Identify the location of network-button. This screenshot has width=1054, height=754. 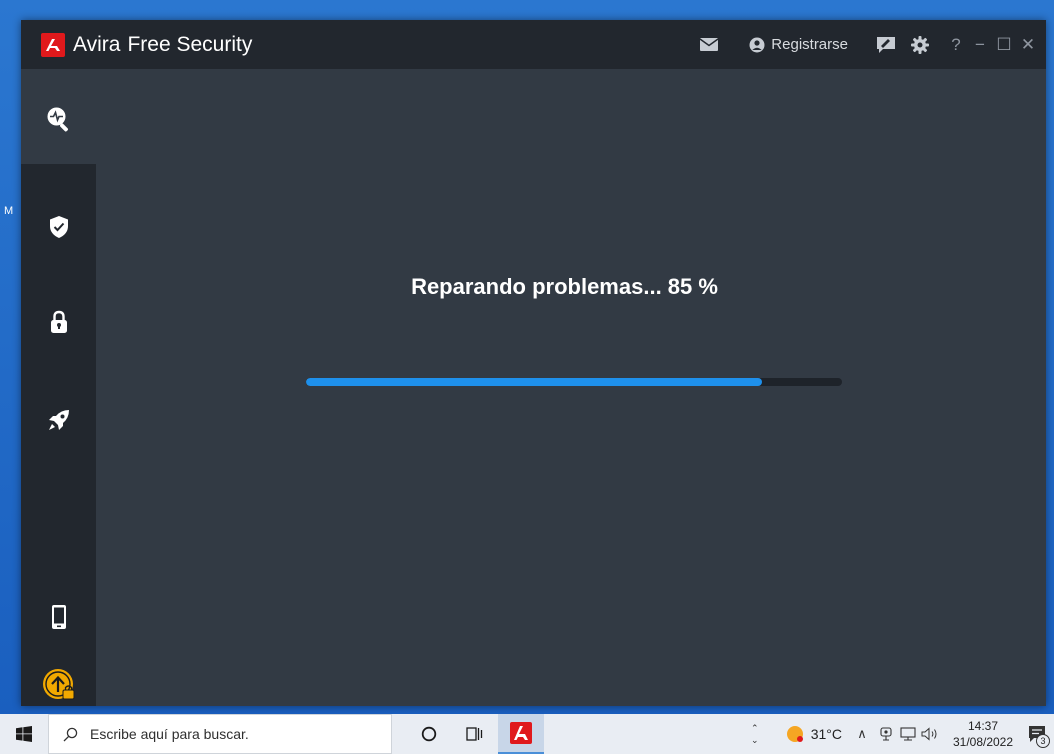
(908, 734).